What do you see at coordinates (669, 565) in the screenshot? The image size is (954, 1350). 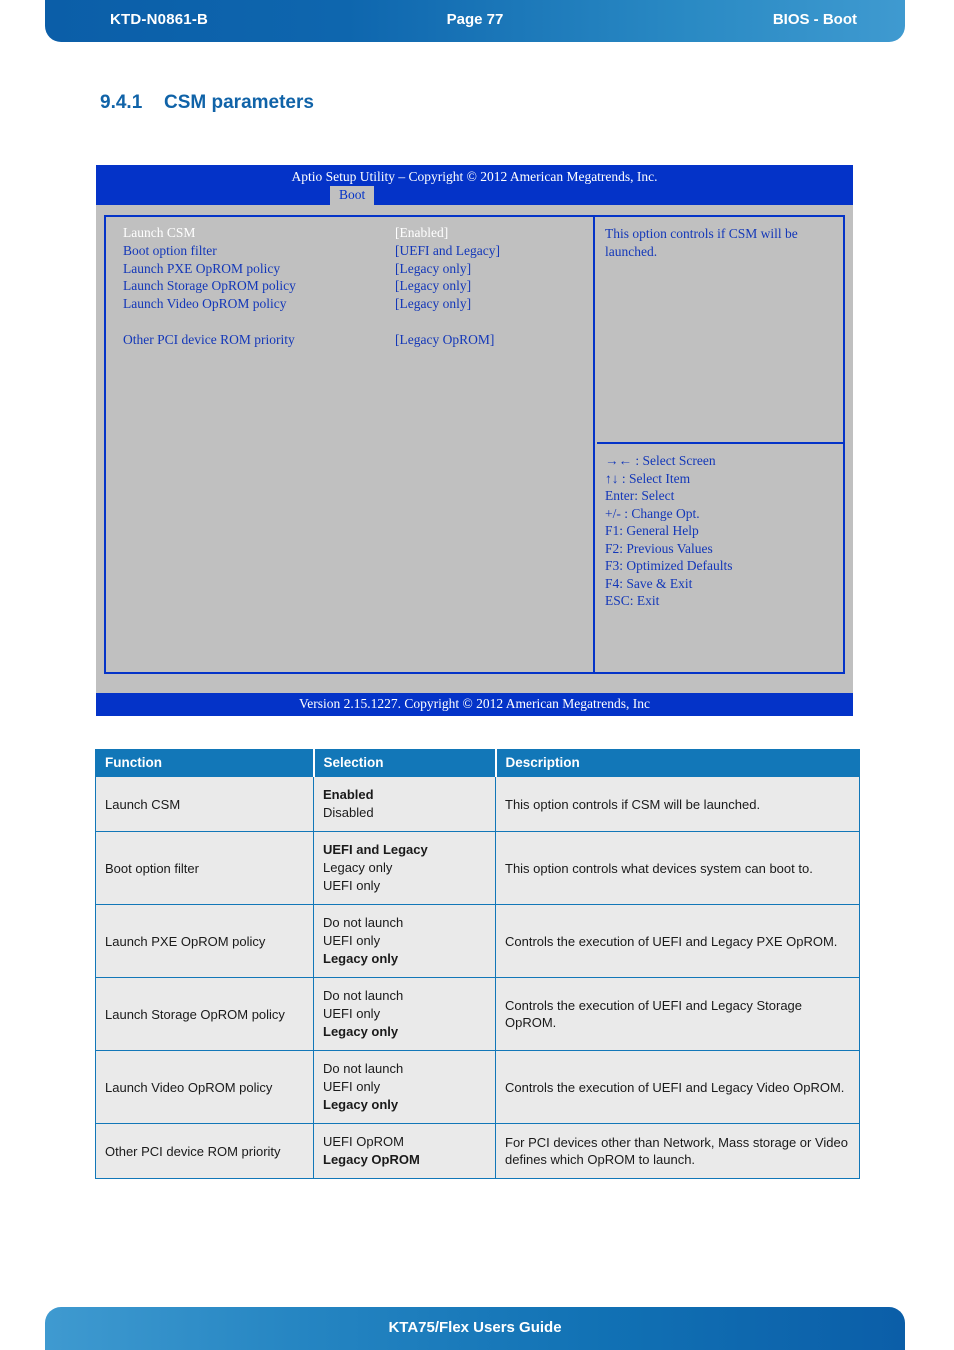 I see `bios-key-legend-item: F3: Optimized Defaults` at bounding box center [669, 565].